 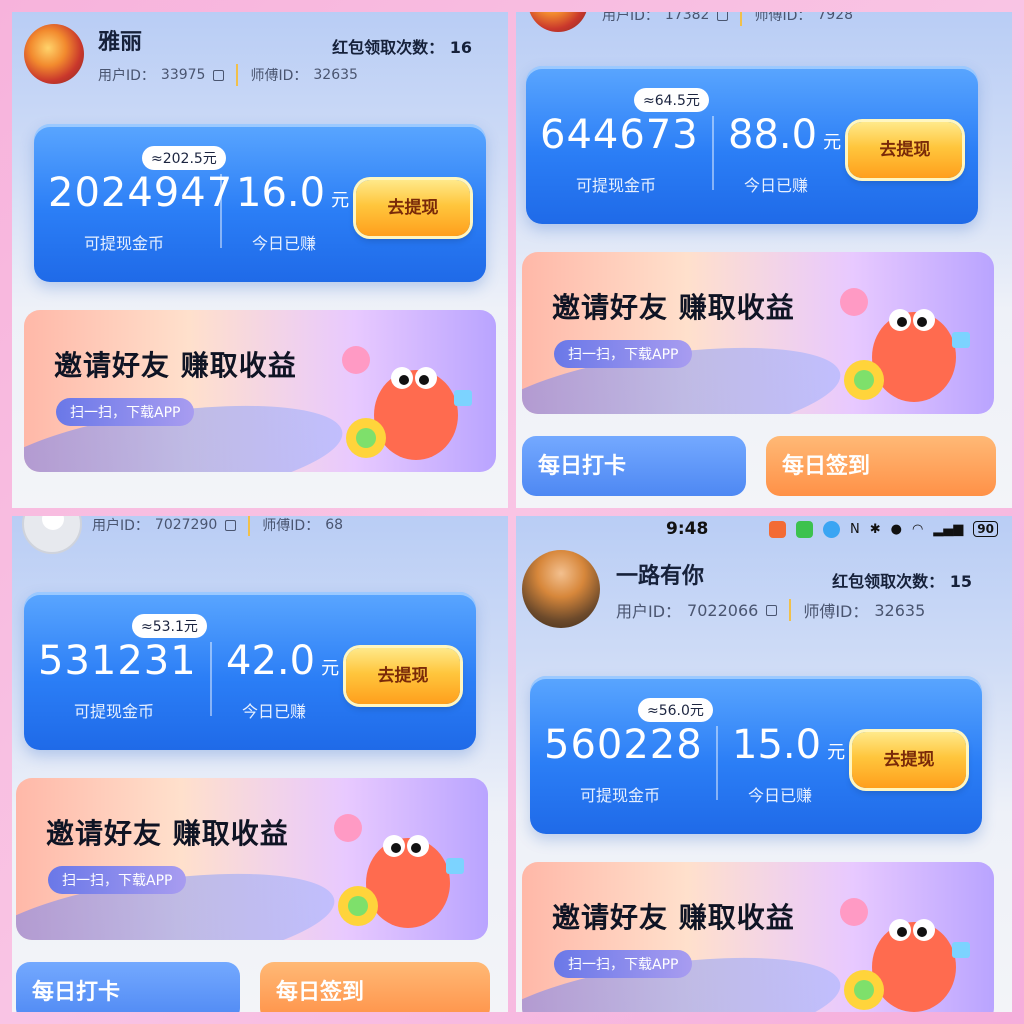 What do you see at coordinates (660, 576) in the screenshot?
I see `user-name: 一路有你` at bounding box center [660, 576].